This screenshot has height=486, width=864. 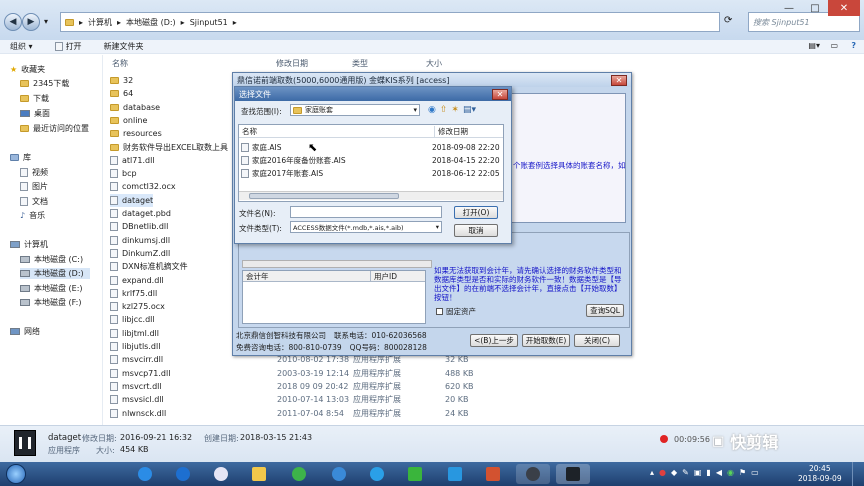 I want to click on taskbar-ie-icon, so click(x=145, y=474).